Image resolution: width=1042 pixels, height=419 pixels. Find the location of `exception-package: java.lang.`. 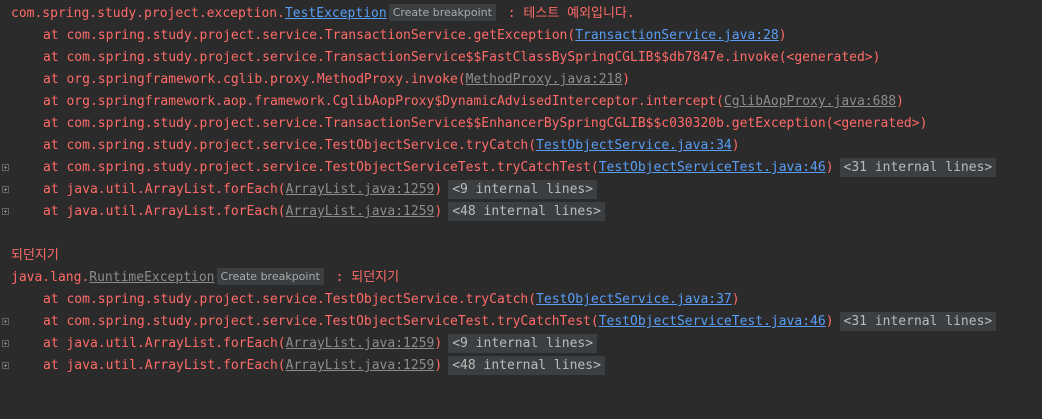

exception-package: java.lang. is located at coordinates (50, 277).